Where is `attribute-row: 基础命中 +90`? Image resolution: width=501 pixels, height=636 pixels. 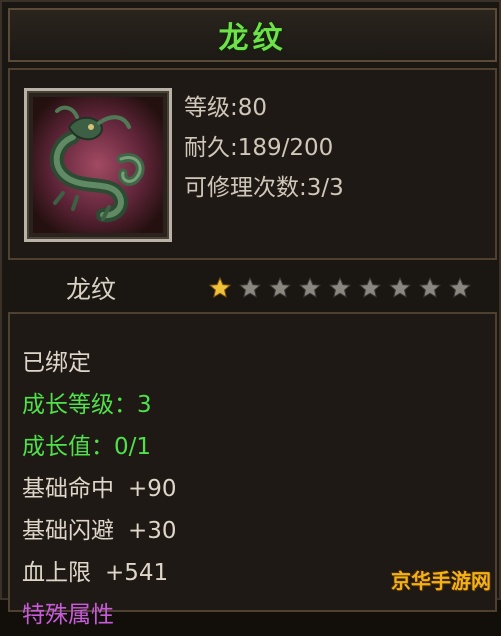 attribute-row: 基础命中 +90 is located at coordinates (99, 489).